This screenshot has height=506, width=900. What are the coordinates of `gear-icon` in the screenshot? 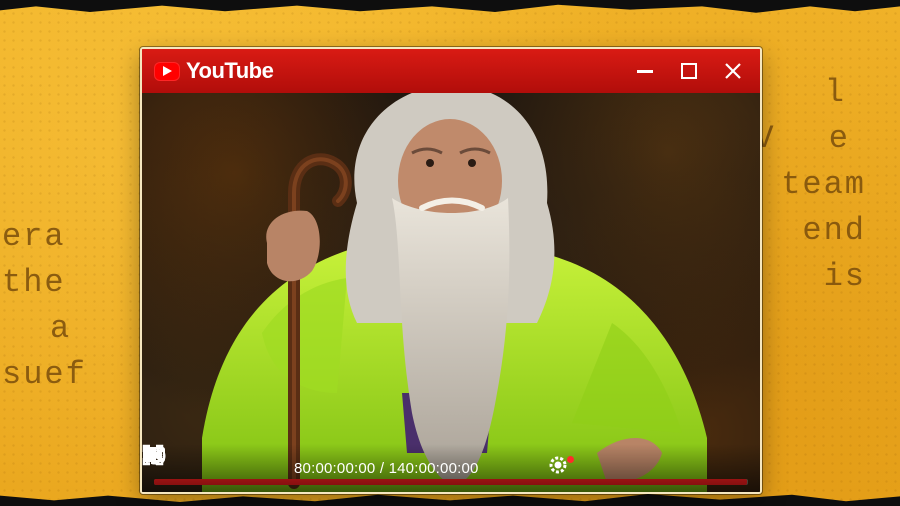 It's located at (386, 465).